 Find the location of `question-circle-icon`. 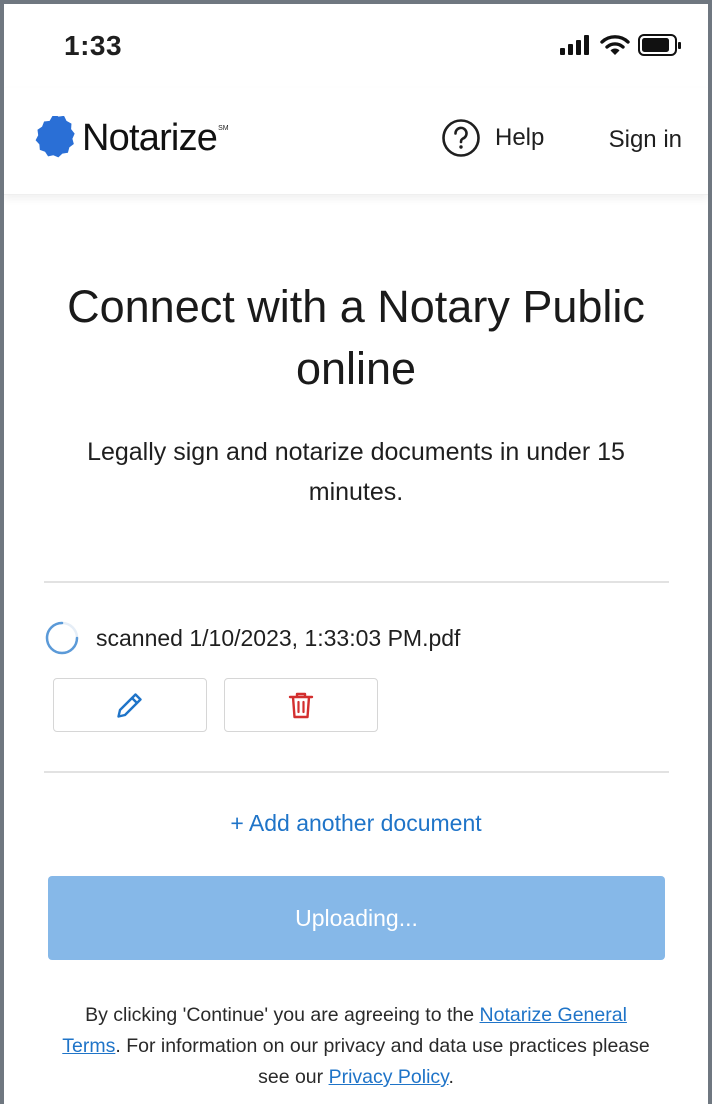

question-circle-icon is located at coordinates (461, 138).